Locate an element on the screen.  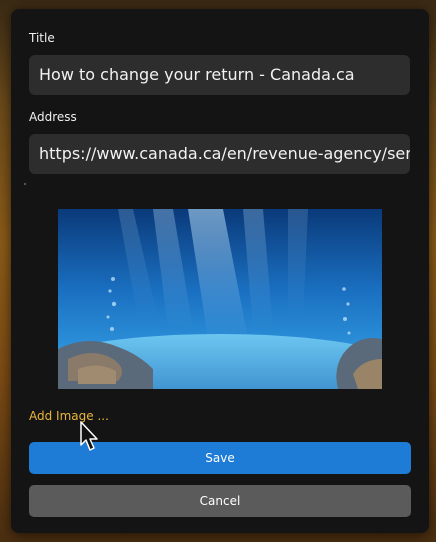
arrow-cursor-icon is located at coordinates (89, 436).